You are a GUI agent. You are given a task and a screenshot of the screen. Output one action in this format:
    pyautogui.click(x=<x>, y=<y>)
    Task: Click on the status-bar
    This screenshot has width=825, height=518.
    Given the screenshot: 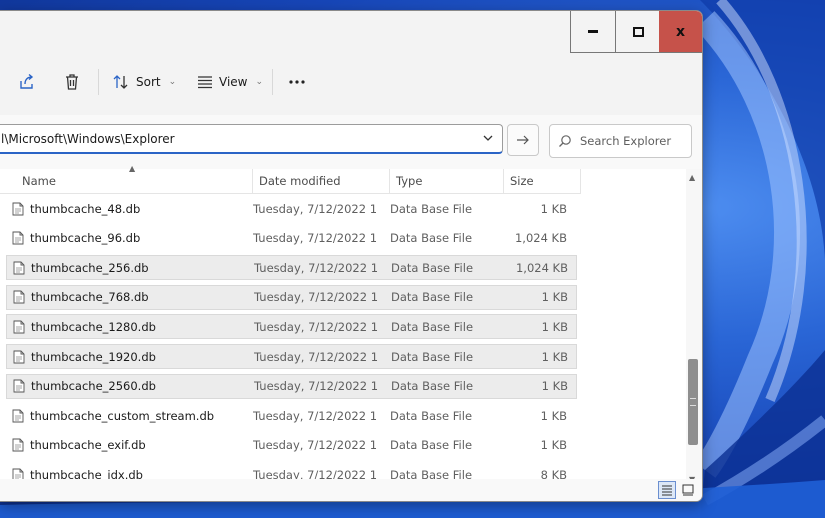 What is the action you would take?
    pyautogui.click(x=351, y=490)
    